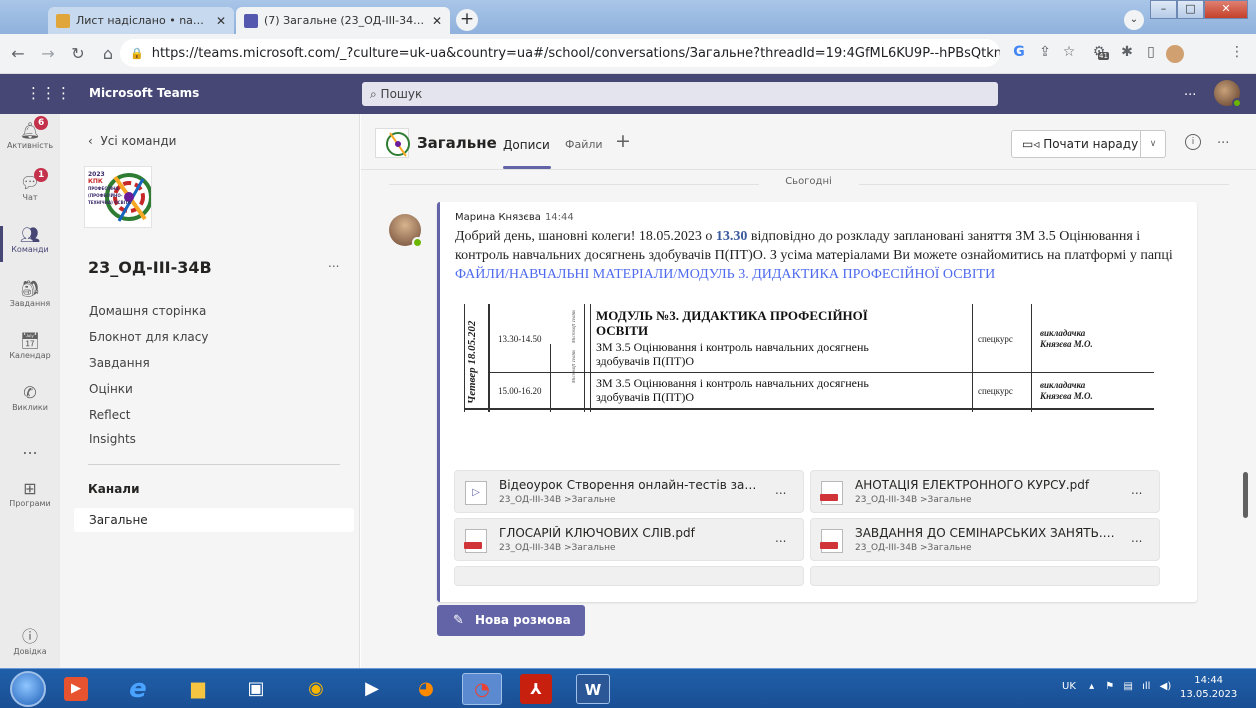  What do you see at coordinates (256, 689) in the screenshot?
I see `save-icon: ▣` at bounding box center [256, 689].